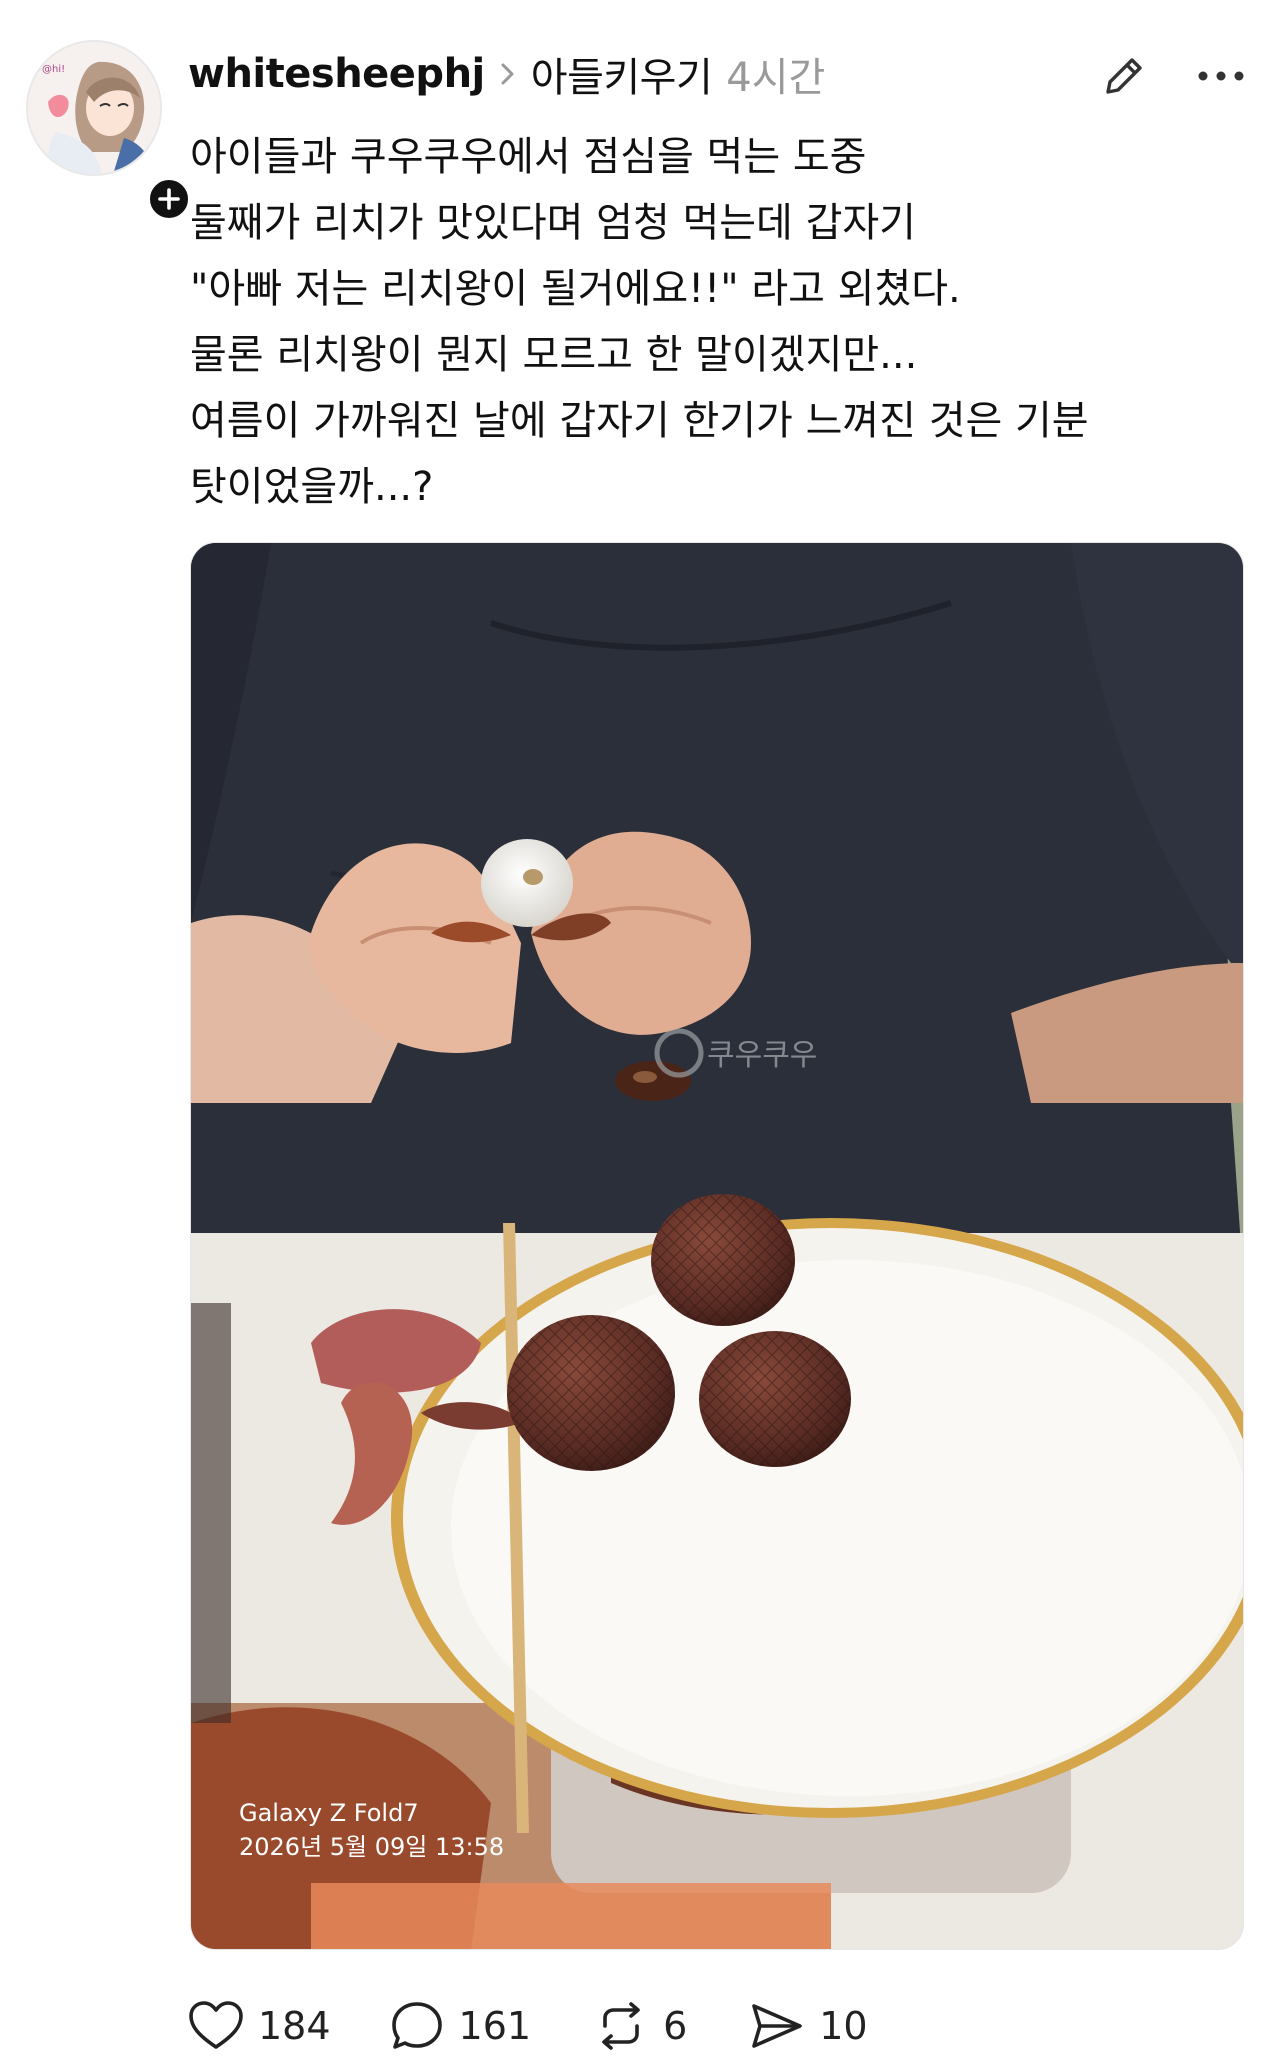 The height and width of the screenshot is (2065, 1280). I want to click on comment-icon, so click(416, 2025).